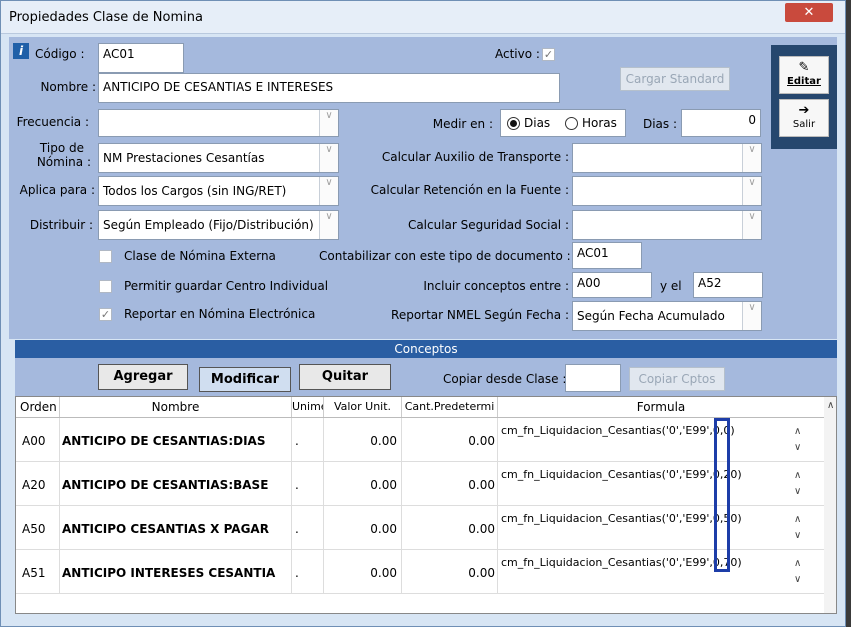 The image size is (851, 627). What do you see at coordinates (226, 286) in the screenshot?
I see `permitir-label: Permitir guardar Centro Individual` at bounding box center [226, 286].